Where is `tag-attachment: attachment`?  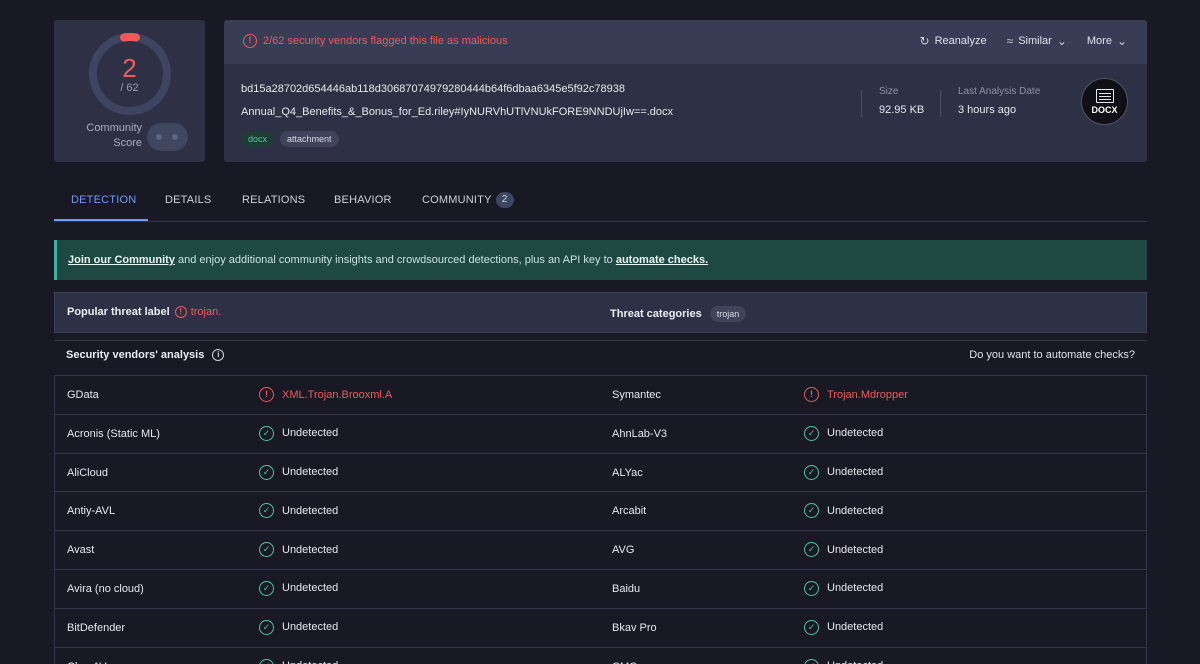
tag-attachment: attachment is located at coordinates (309, 139).